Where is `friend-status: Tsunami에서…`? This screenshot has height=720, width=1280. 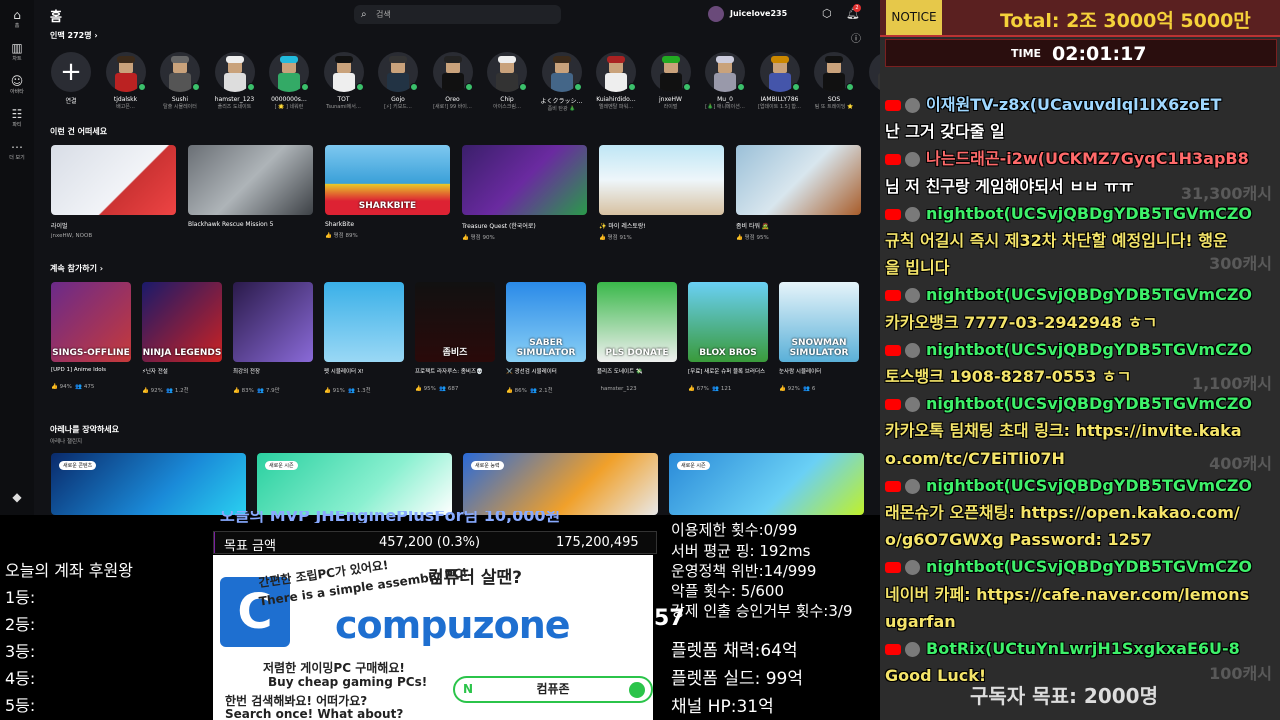 friend-status: Tsunami에서… is located at coordinates (343, 107).